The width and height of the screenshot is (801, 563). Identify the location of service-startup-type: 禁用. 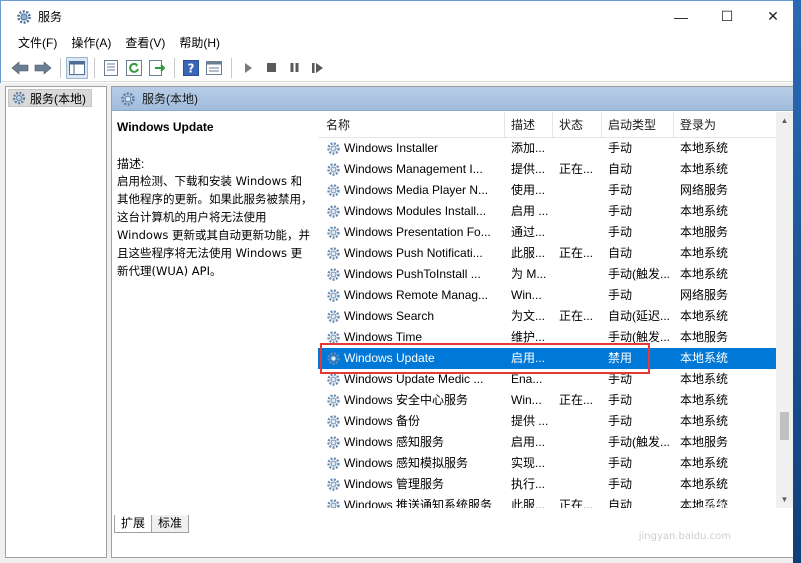
(620, 358).